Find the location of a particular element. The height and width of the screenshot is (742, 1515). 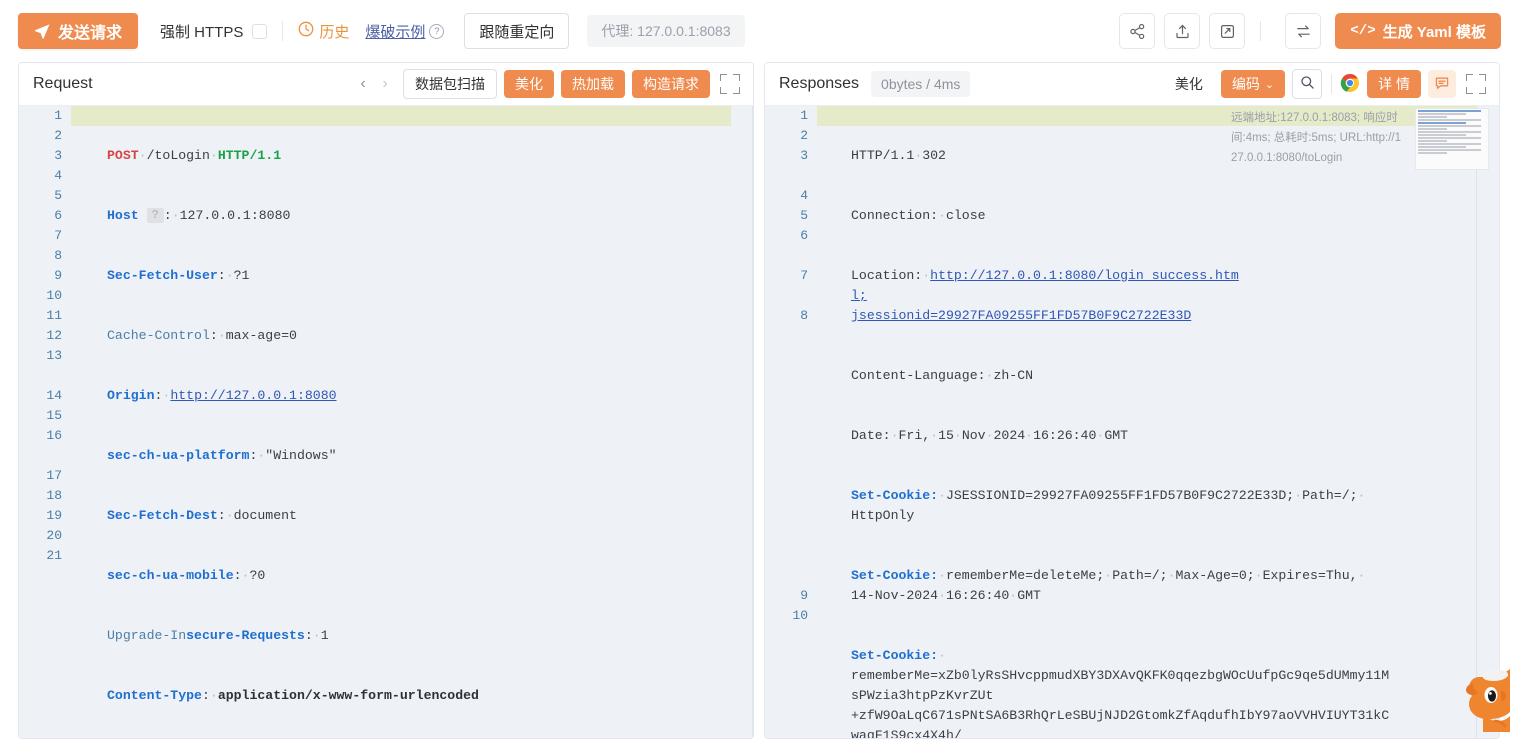

encode-label: 编码 is located at coordinates (1245, 84).